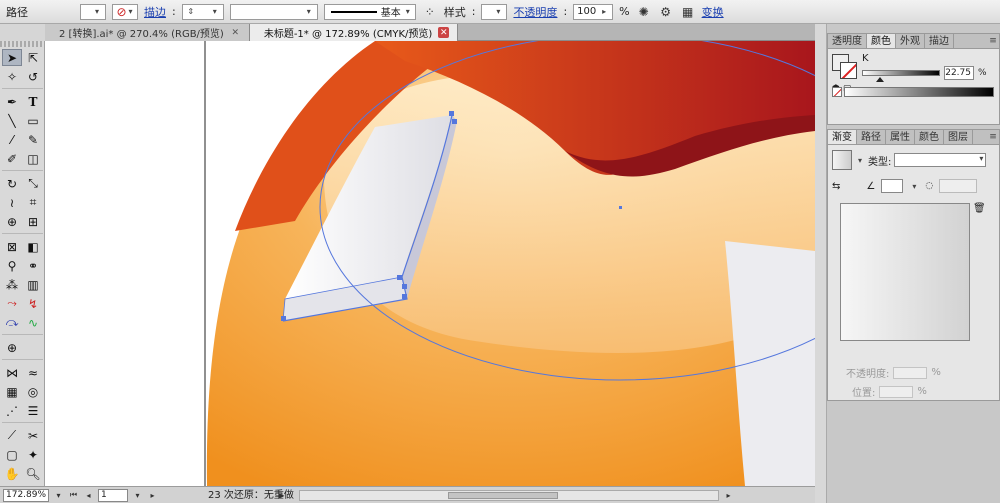 This screenshot has width=1000, height=503. What do you see at coordinates (369, 11) in the screenshot?
I see `brush-definition-dropdown: 基本 ▾` at bounding box center [369, 11].